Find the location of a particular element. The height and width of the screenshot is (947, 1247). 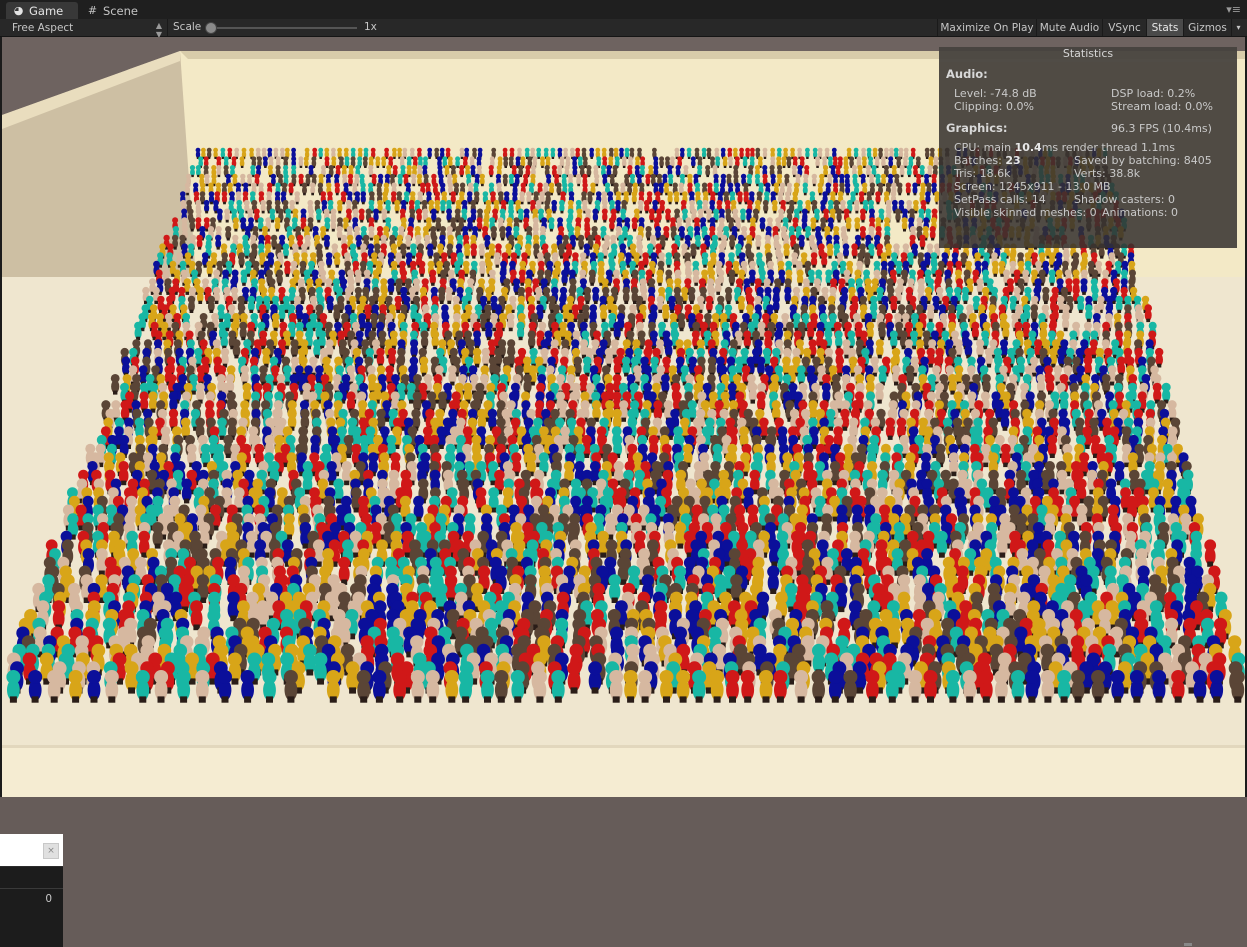

tab-scene: # Scene is located at coordinates (113, 10).